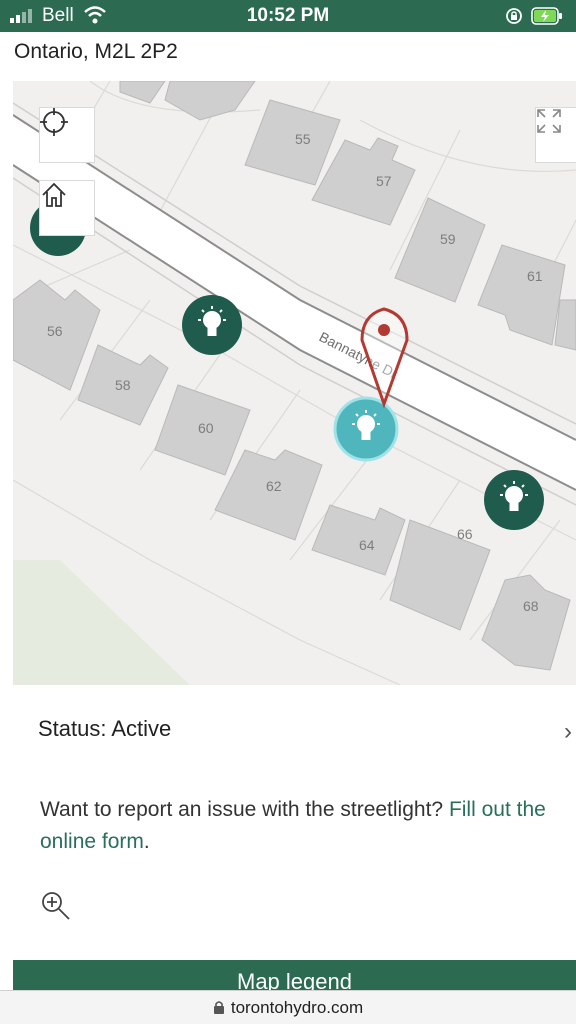 The image size is (576, 1024). I want to click on expand-icon, so click(549, 121).